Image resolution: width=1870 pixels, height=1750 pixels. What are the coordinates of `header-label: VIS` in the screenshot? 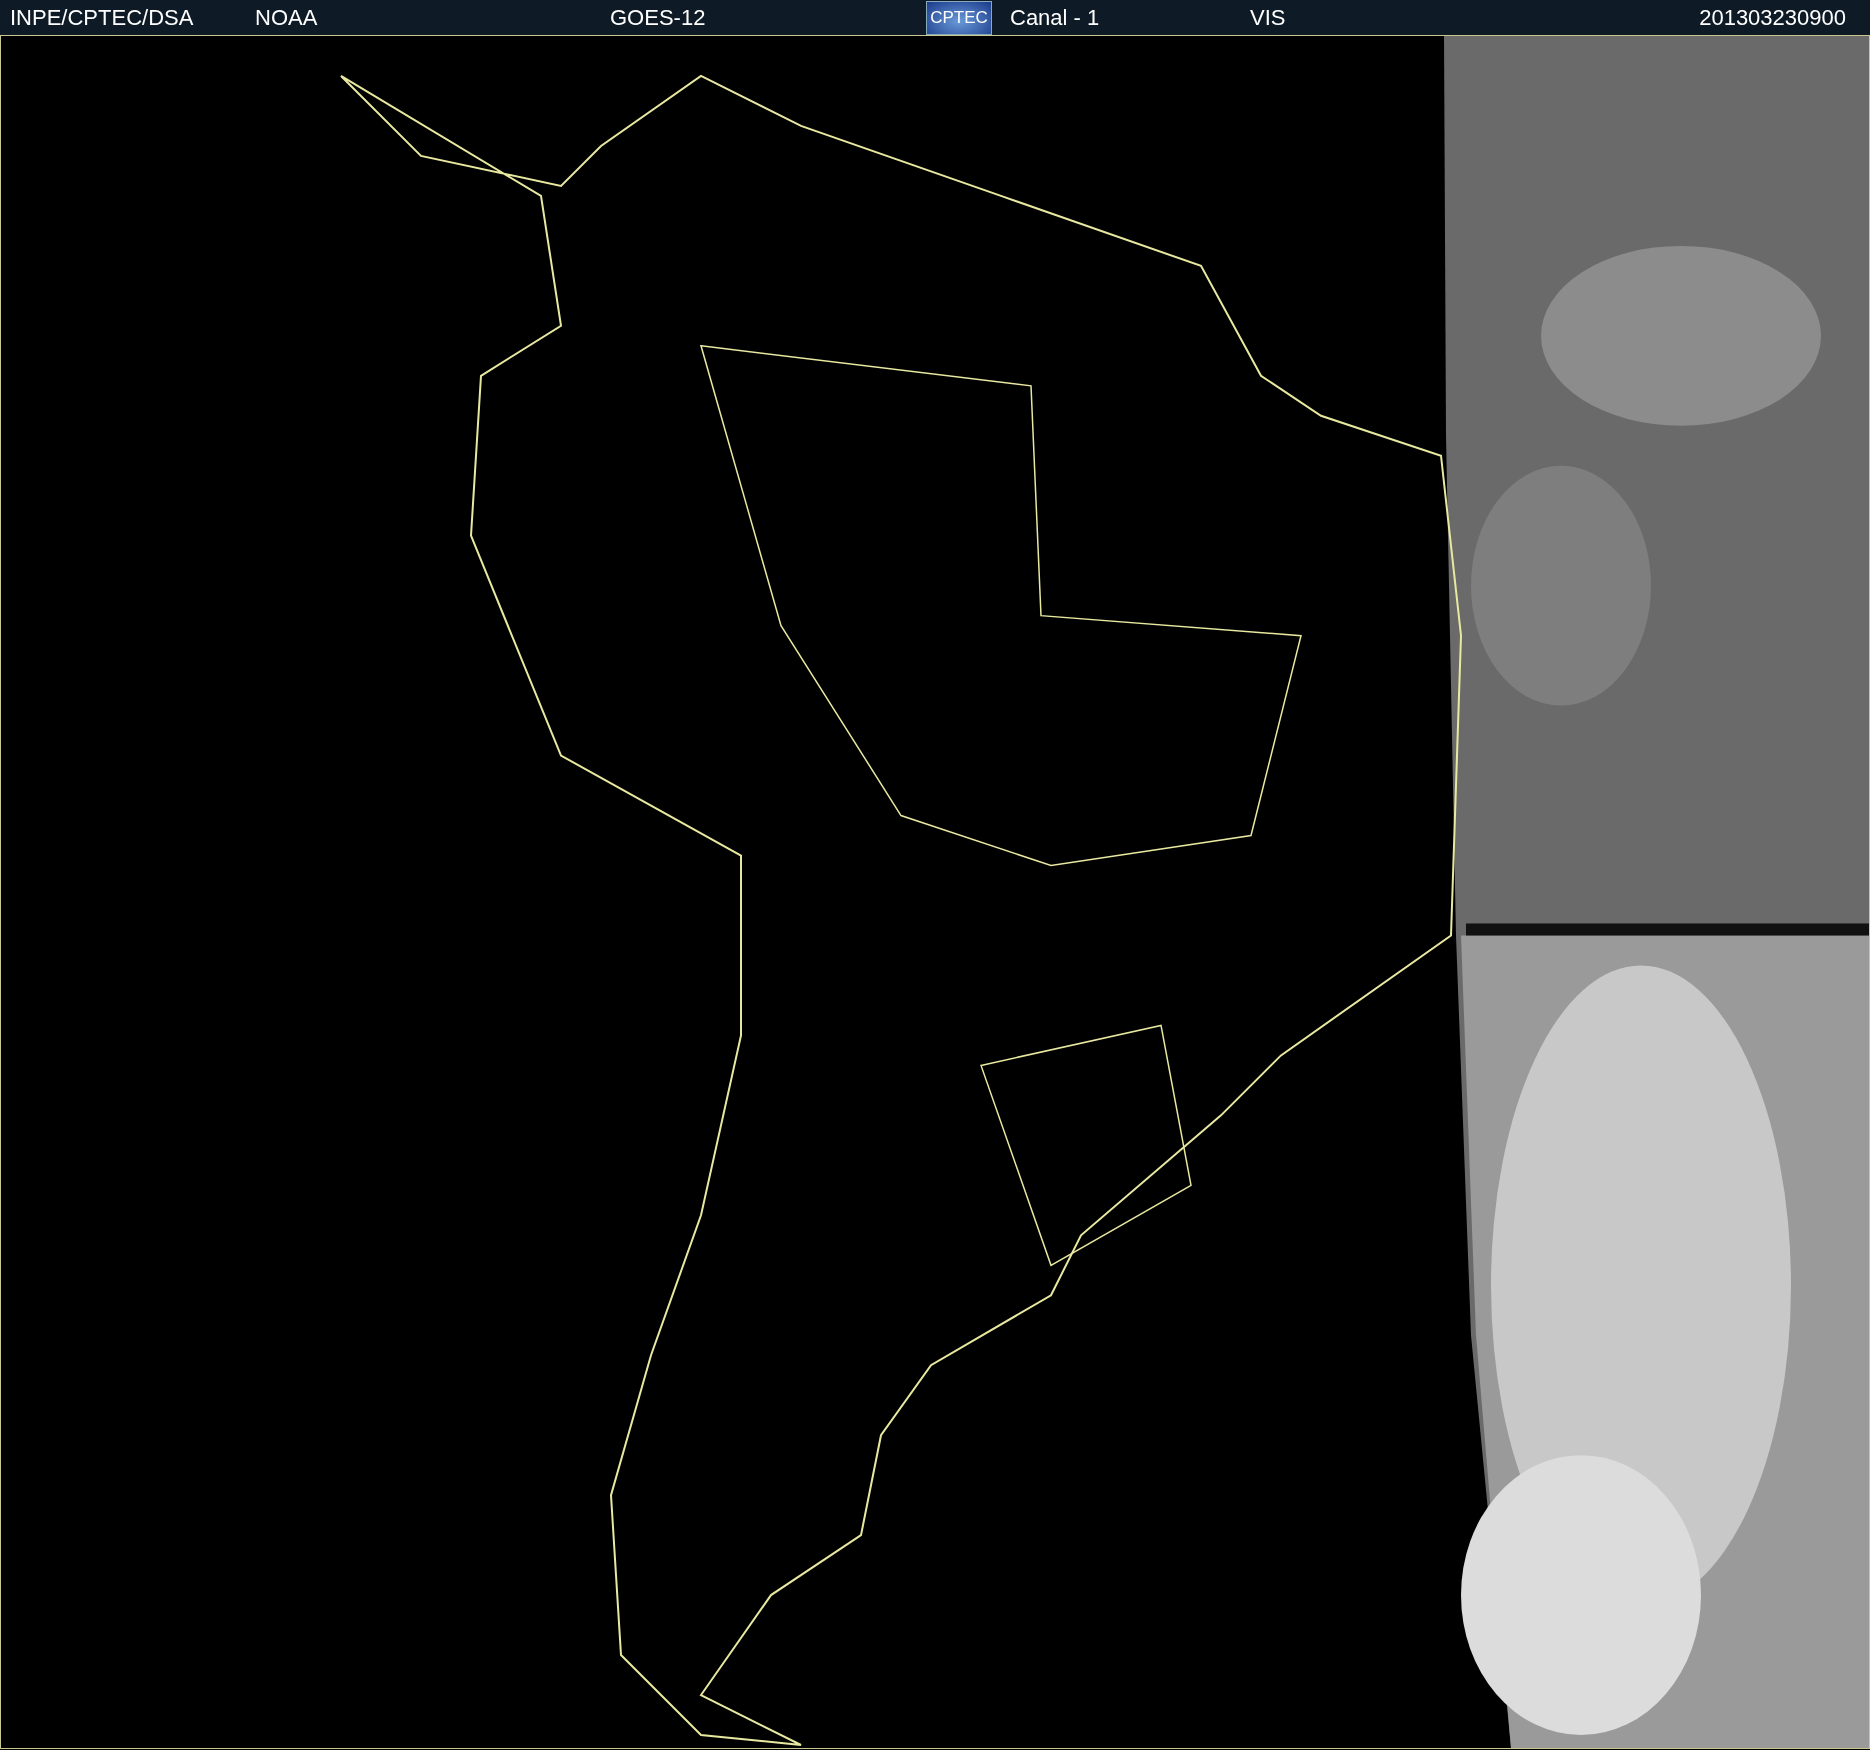 It's located at (1268, 17).